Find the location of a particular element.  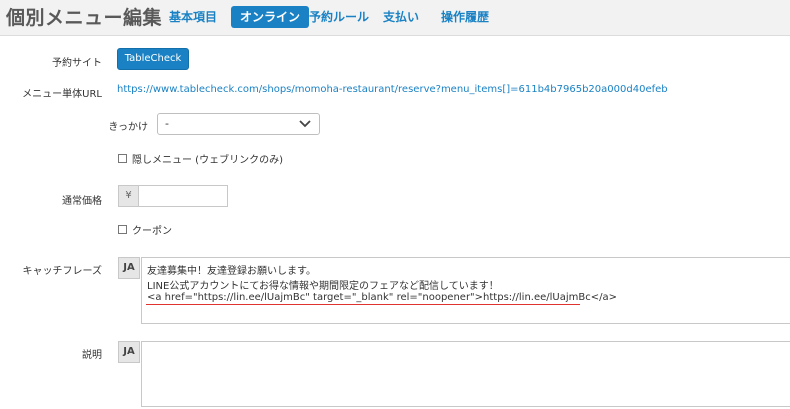

coupon-label: クーポン is located at coordinates (152, 231).